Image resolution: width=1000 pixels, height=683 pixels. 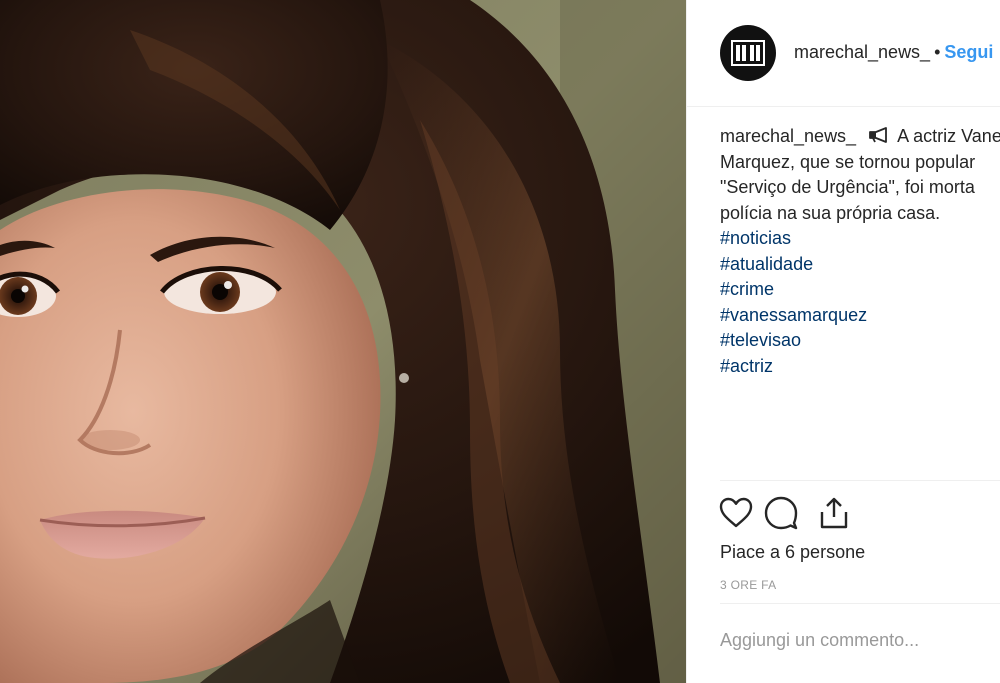 I want to click on hashtag-link: #atualidade, so click(x=860, y=265).